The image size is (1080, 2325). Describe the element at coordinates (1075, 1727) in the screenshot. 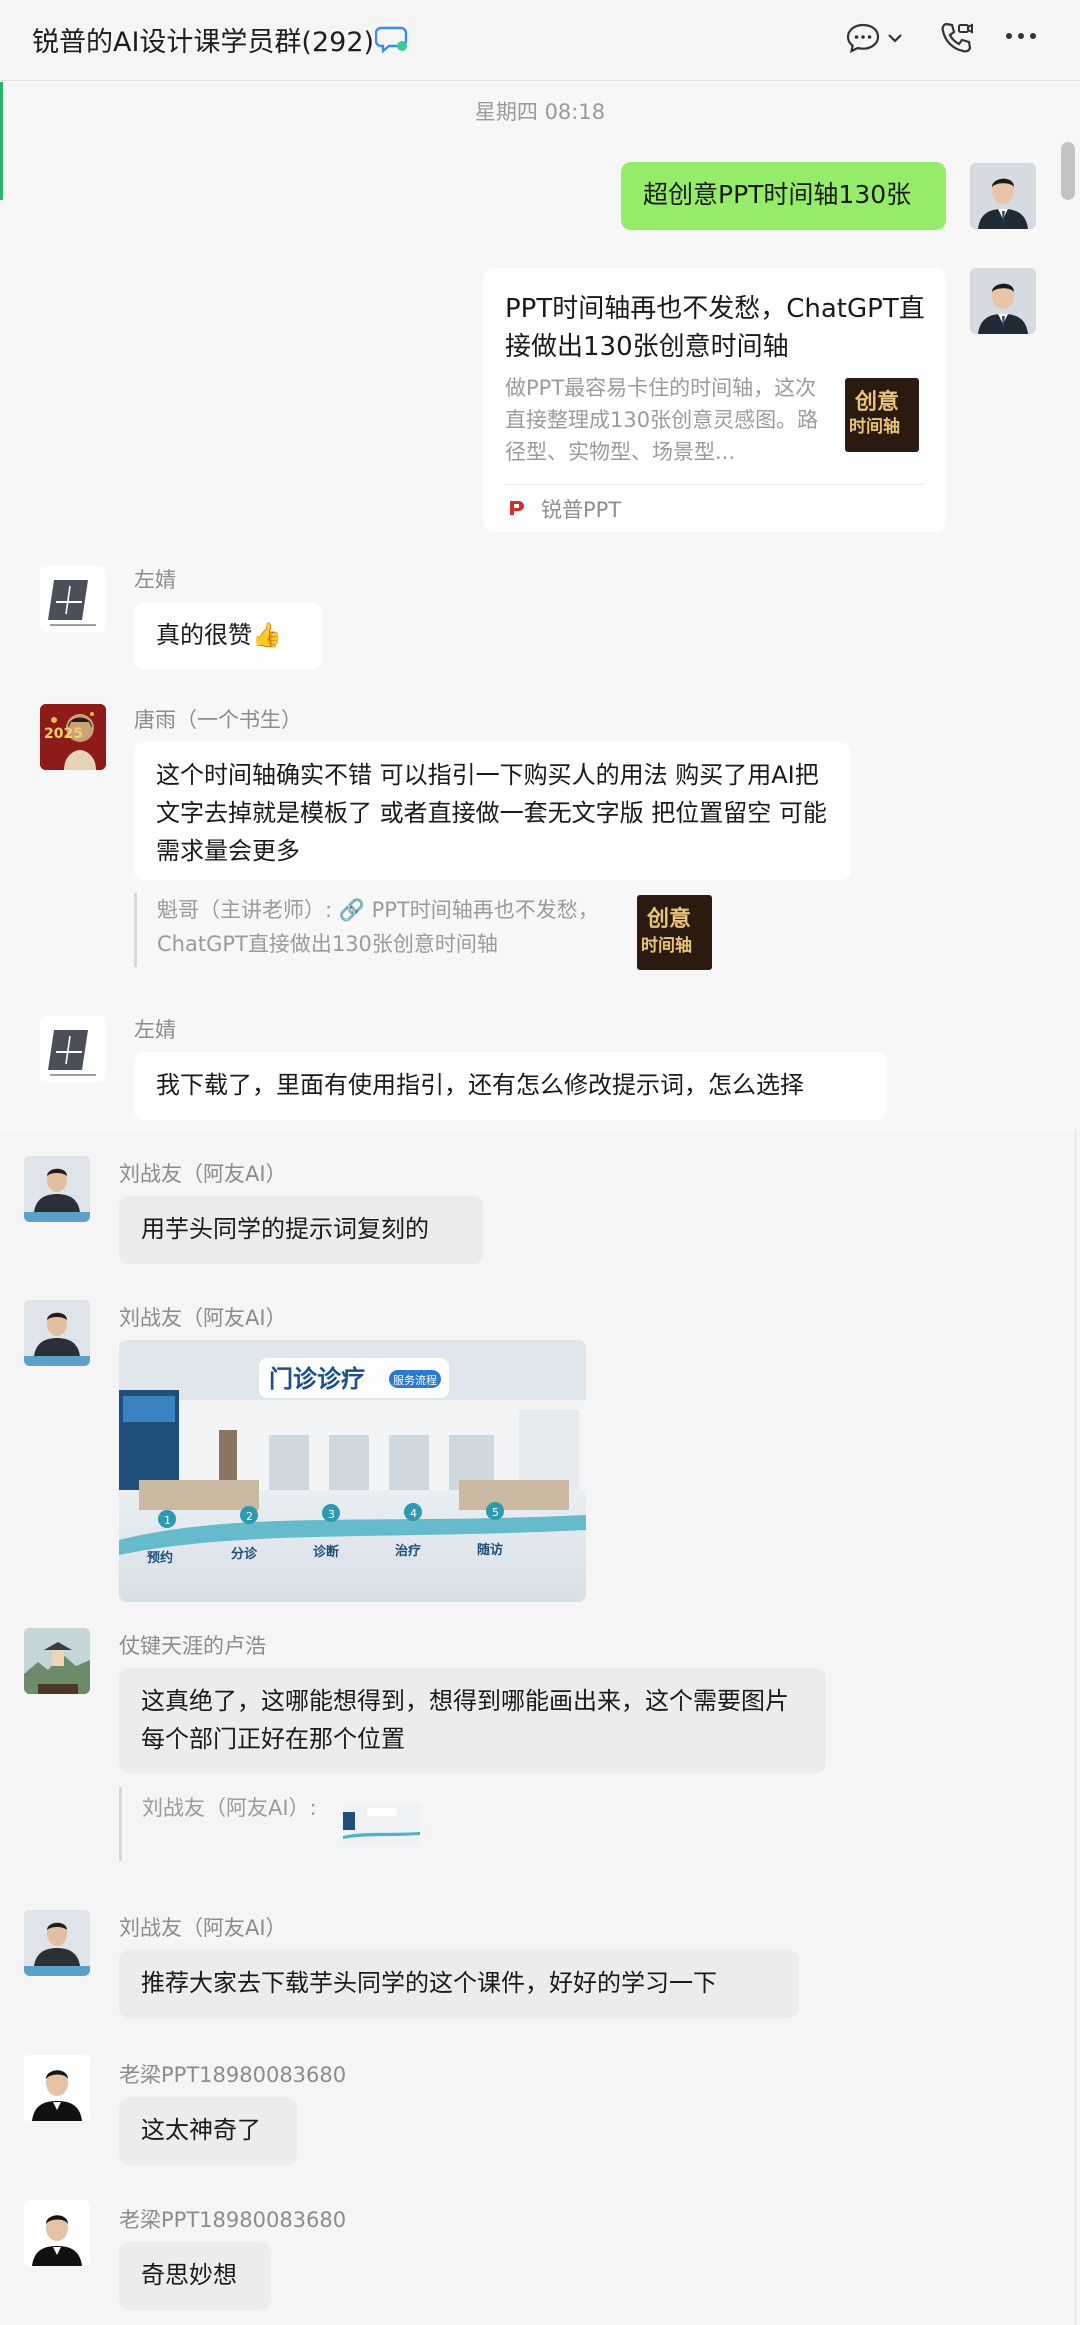

I see `panel-divider` at that location.